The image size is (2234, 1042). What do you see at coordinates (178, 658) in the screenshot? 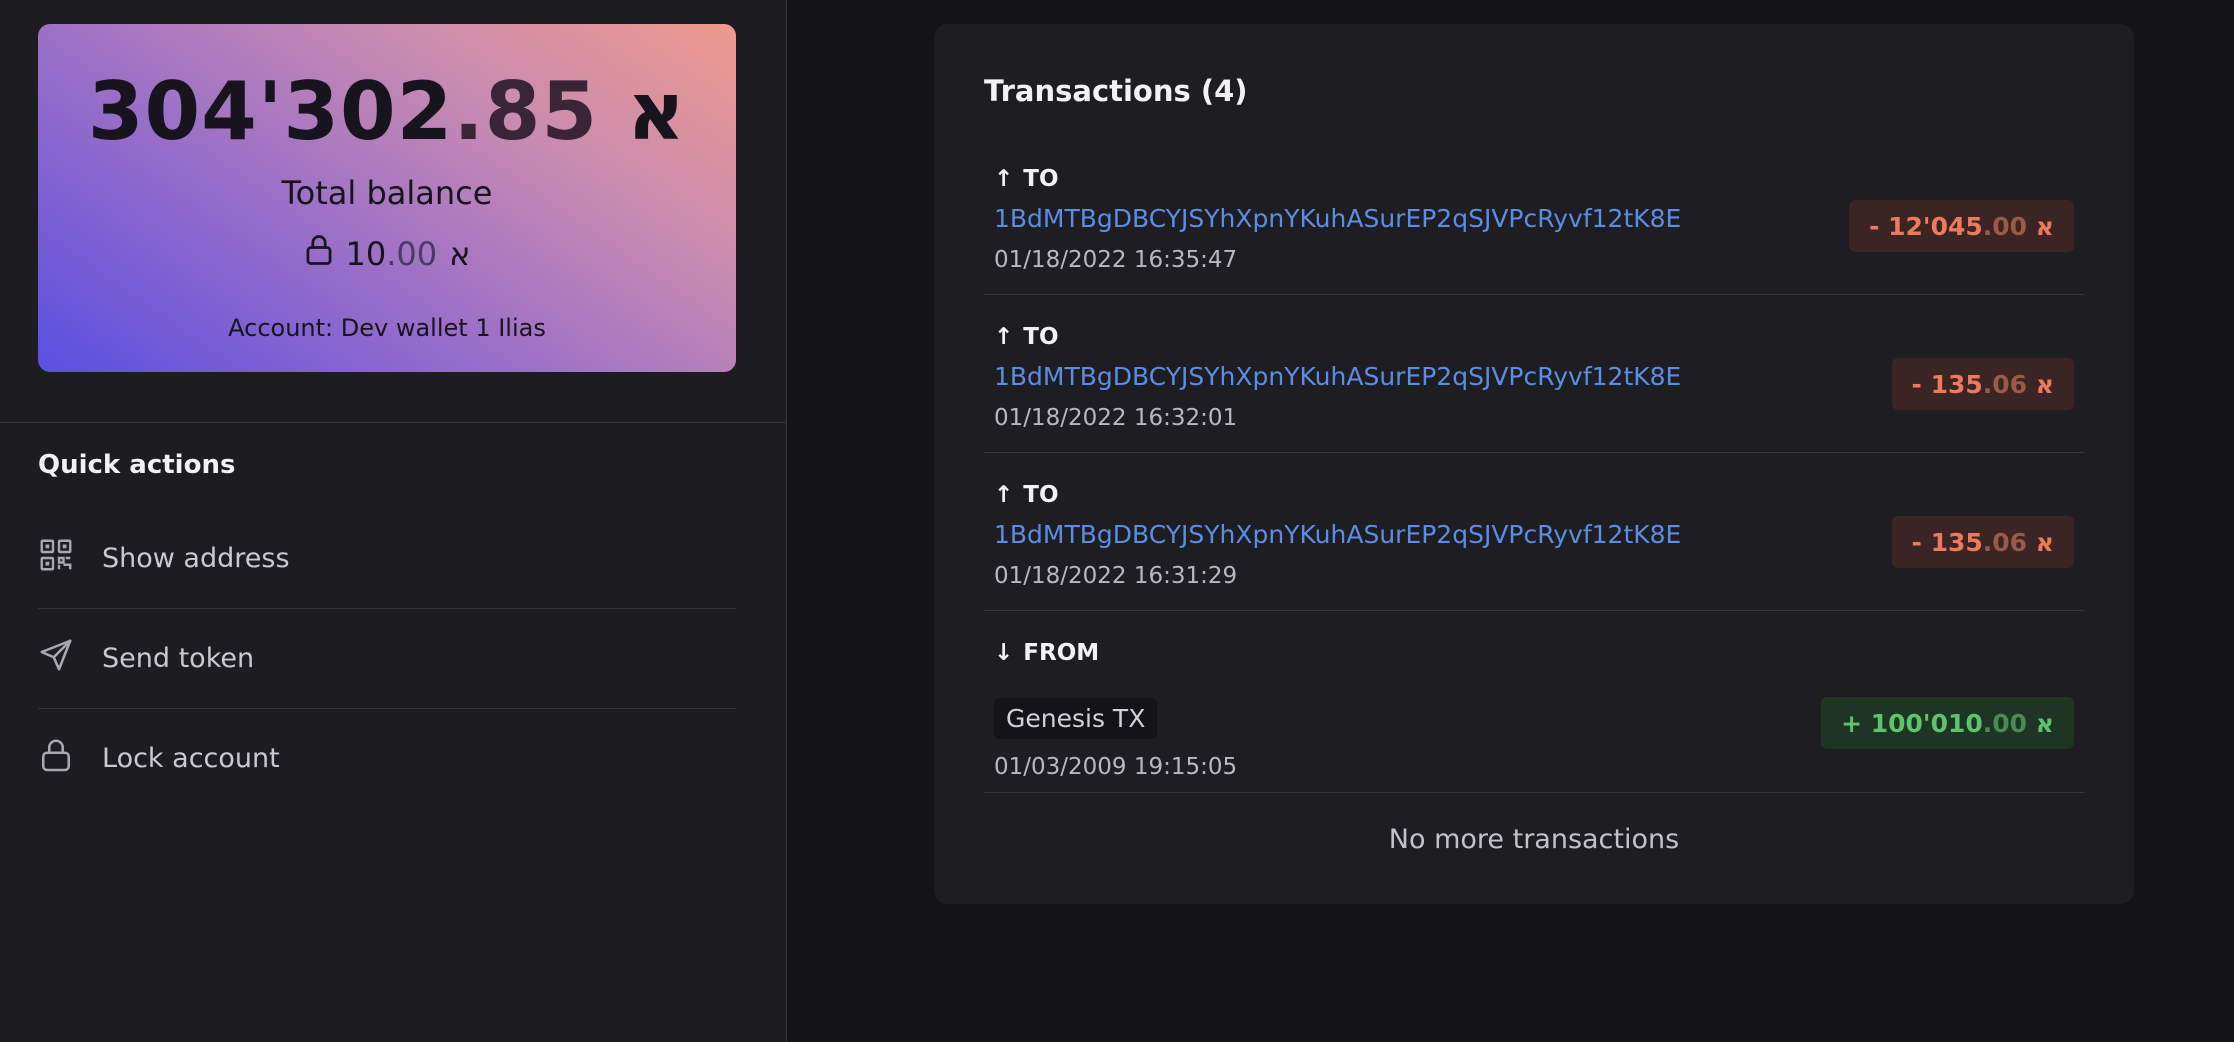
I see `send-token-label: Send token` at bounding box center [178, 658].